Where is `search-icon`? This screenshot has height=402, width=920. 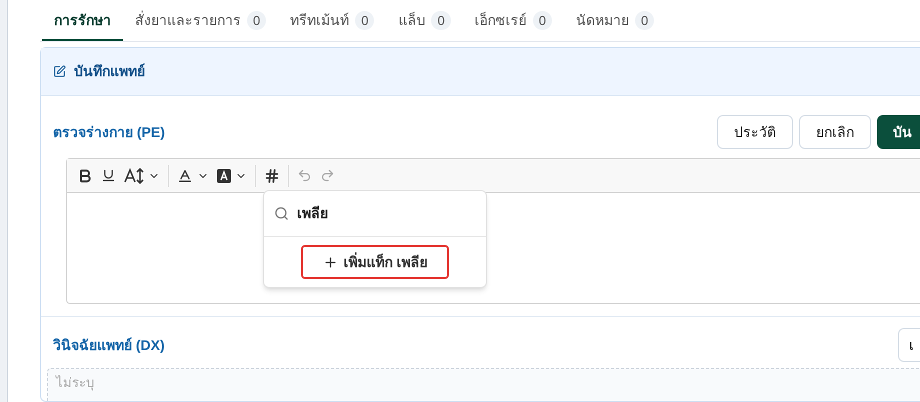
search-icon is located at coordinates (281, 213).